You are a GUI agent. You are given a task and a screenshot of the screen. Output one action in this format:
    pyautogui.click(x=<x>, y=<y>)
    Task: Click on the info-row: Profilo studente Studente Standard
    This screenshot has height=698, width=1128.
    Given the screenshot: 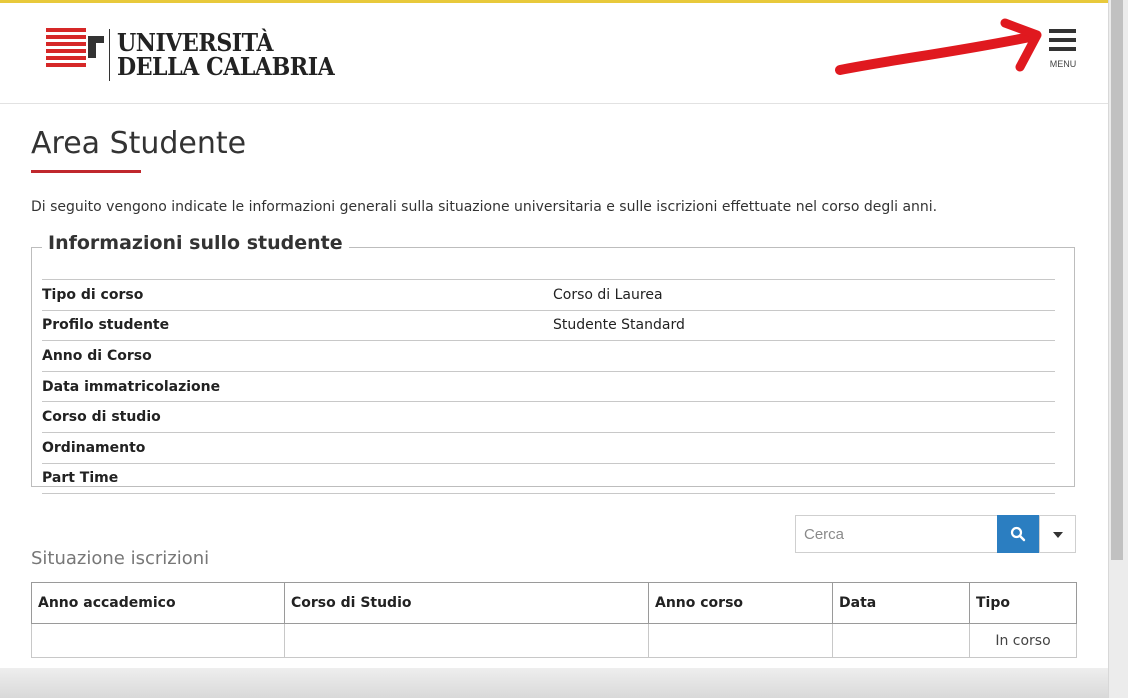 What is the action you would take?
    pyautogui.click(x=548, y=325)
    